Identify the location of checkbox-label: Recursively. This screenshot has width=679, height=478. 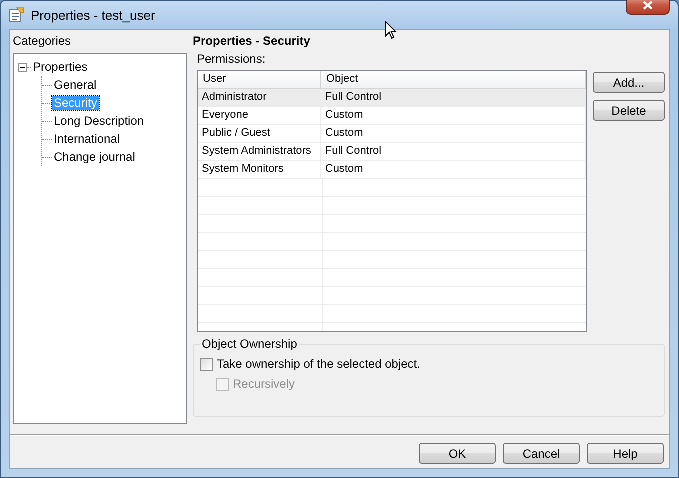
(264, 384).